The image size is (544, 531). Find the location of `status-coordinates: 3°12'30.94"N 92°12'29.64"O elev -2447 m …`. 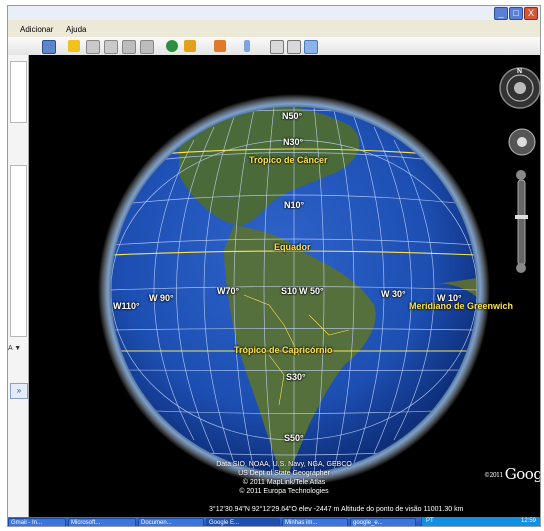

status-coordinates: 3°12'30.94"N 92°12'29.64"O elev -2447 m … is located at coordinates (336, 509).